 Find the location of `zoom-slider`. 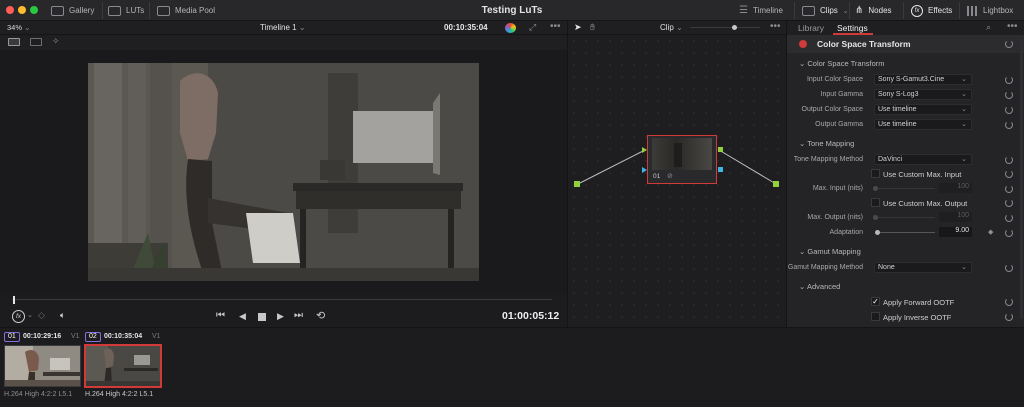

zoom-slider is located at coordinates (725, 27).